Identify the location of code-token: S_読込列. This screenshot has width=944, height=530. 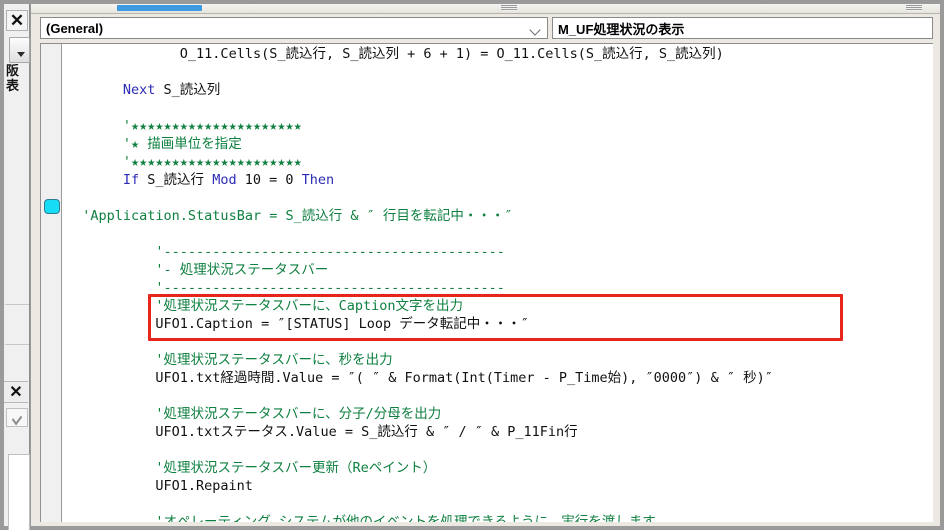
(188, 90).